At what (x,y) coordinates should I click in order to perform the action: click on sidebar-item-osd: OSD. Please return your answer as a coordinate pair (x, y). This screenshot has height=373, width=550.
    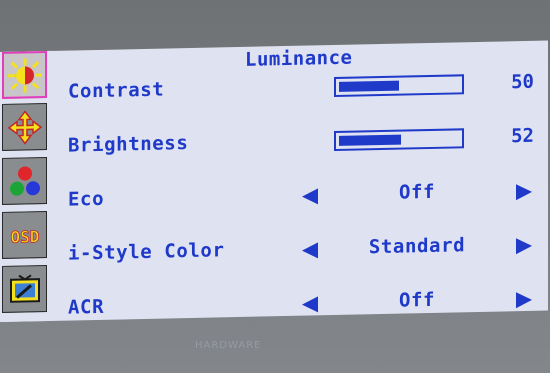
    Looking at the image, I should click on (24, 235).